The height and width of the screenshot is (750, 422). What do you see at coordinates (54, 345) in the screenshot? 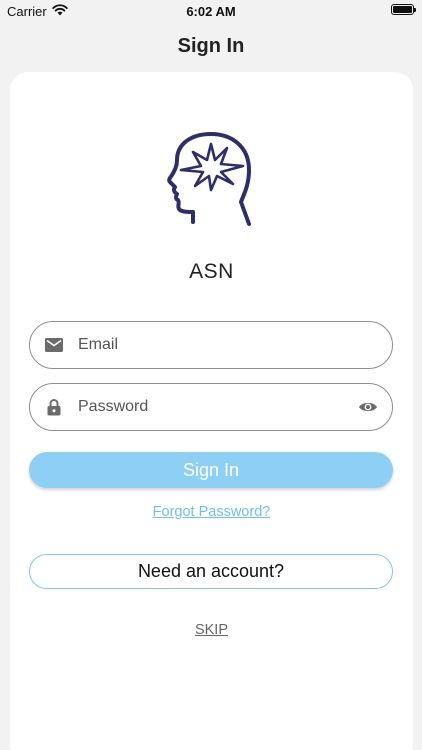
I see `mail-icon` at bounding box center [54, 345].